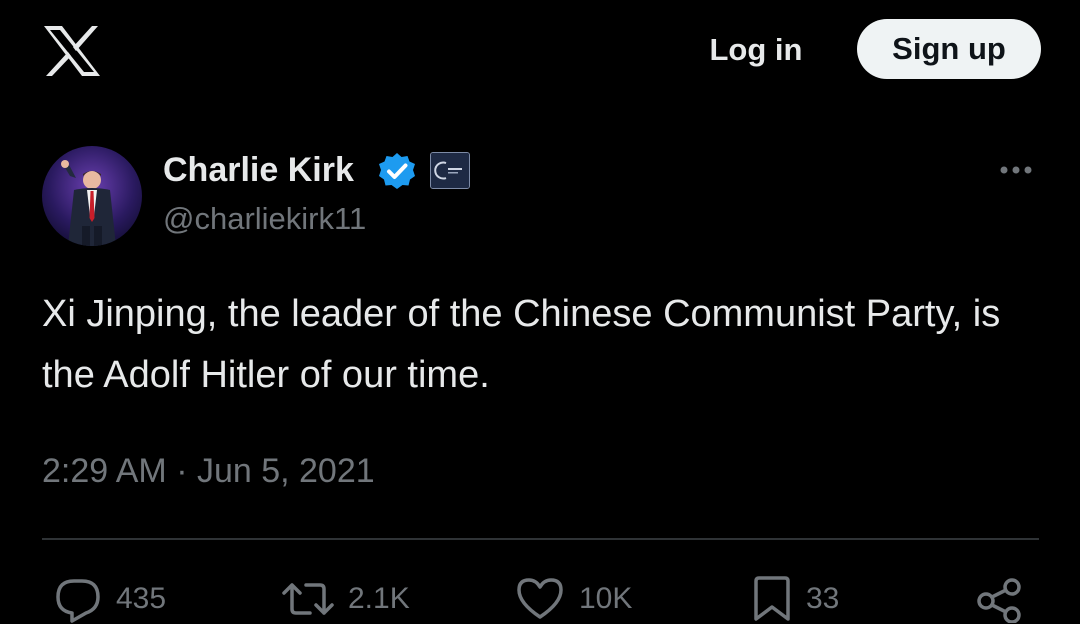  Describe the element at coordinates (379, 598) in the screenshot. I see `repost-count: 2.1K` at that location.